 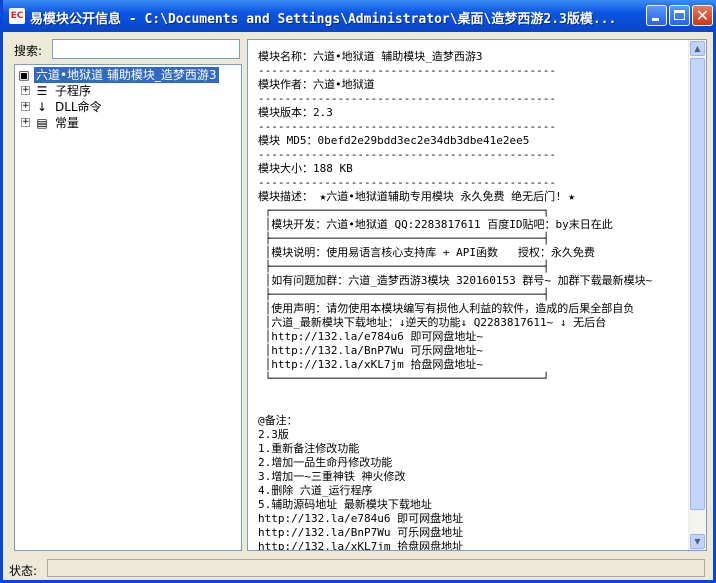 I want to click on vertical-scrollbar: ▲ ▼, so click(x=697, y=295).